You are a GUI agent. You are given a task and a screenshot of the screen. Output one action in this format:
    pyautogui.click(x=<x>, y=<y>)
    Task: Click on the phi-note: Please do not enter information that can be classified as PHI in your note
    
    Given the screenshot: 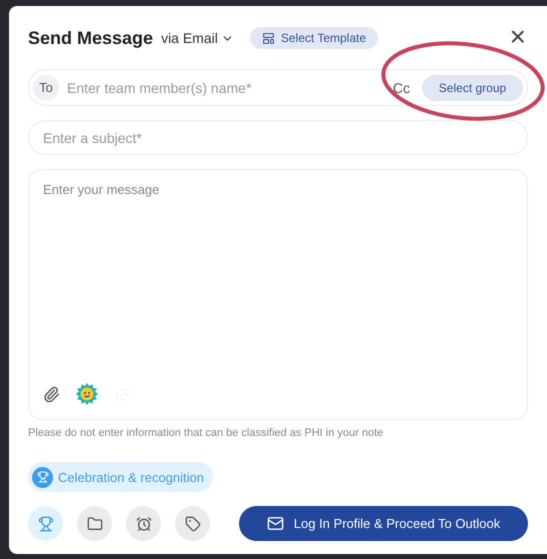 What is the action you would take?
    pyautogui.click(x=206, y=433)
    